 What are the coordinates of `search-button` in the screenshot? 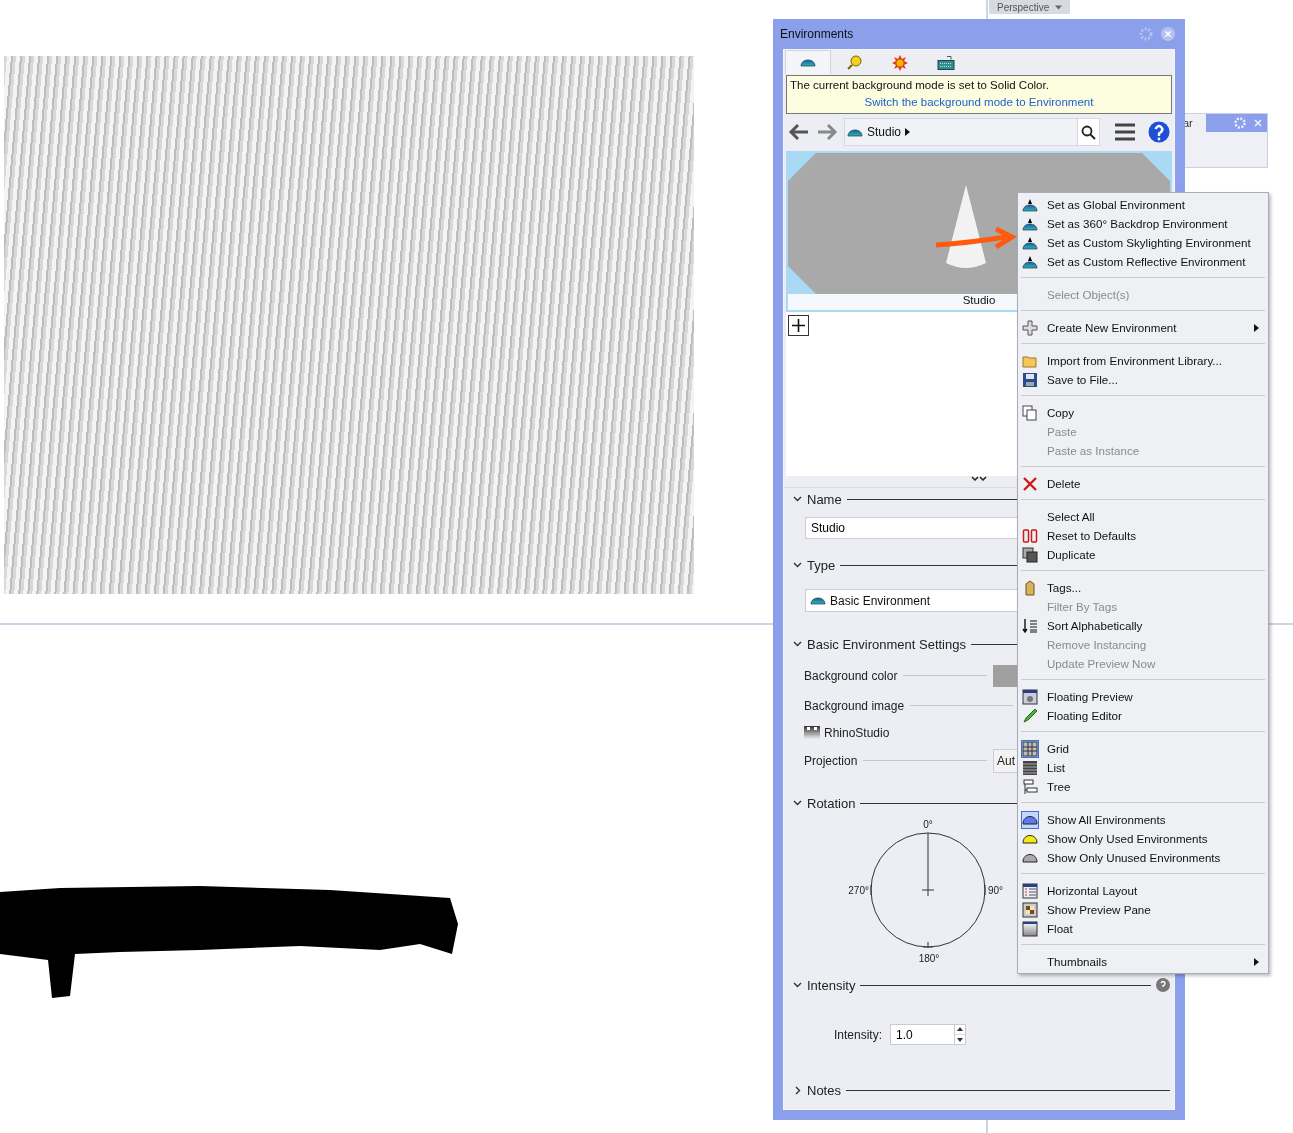 It's located at (1088, 132).